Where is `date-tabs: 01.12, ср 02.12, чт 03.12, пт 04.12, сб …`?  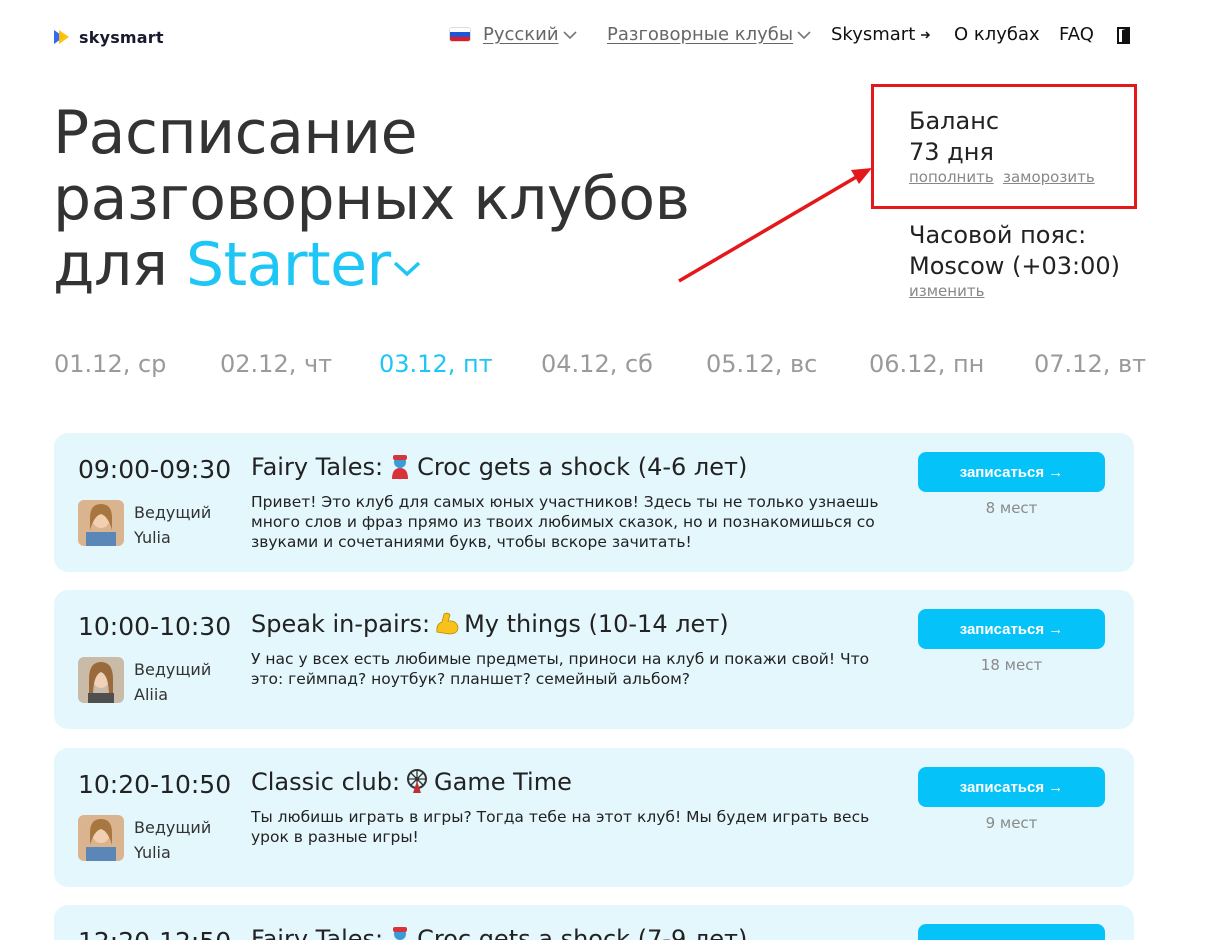 date-tabs: 01.12, ср 02.12, чт 03.12, пт 04.12, сб … is located at coordinates (605, 368).